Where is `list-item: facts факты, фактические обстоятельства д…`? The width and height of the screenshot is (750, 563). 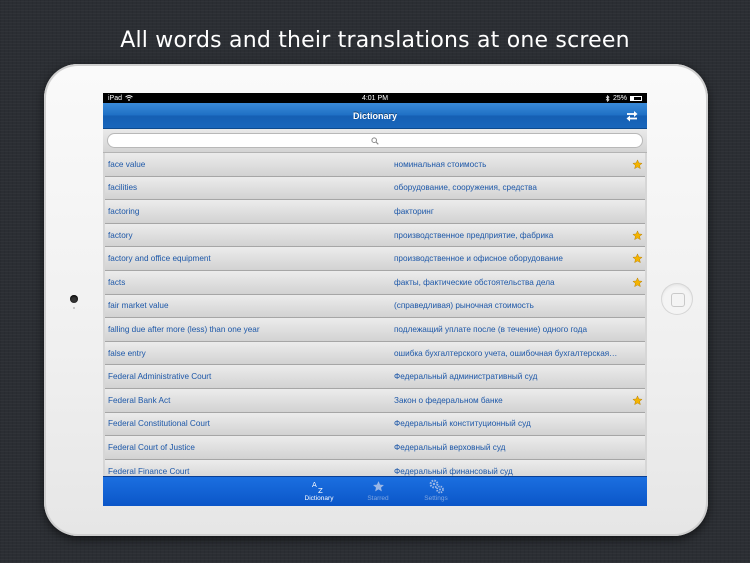
list-item: facts факты, фактические обстоятельства д… is located at coordinates (375, 282).